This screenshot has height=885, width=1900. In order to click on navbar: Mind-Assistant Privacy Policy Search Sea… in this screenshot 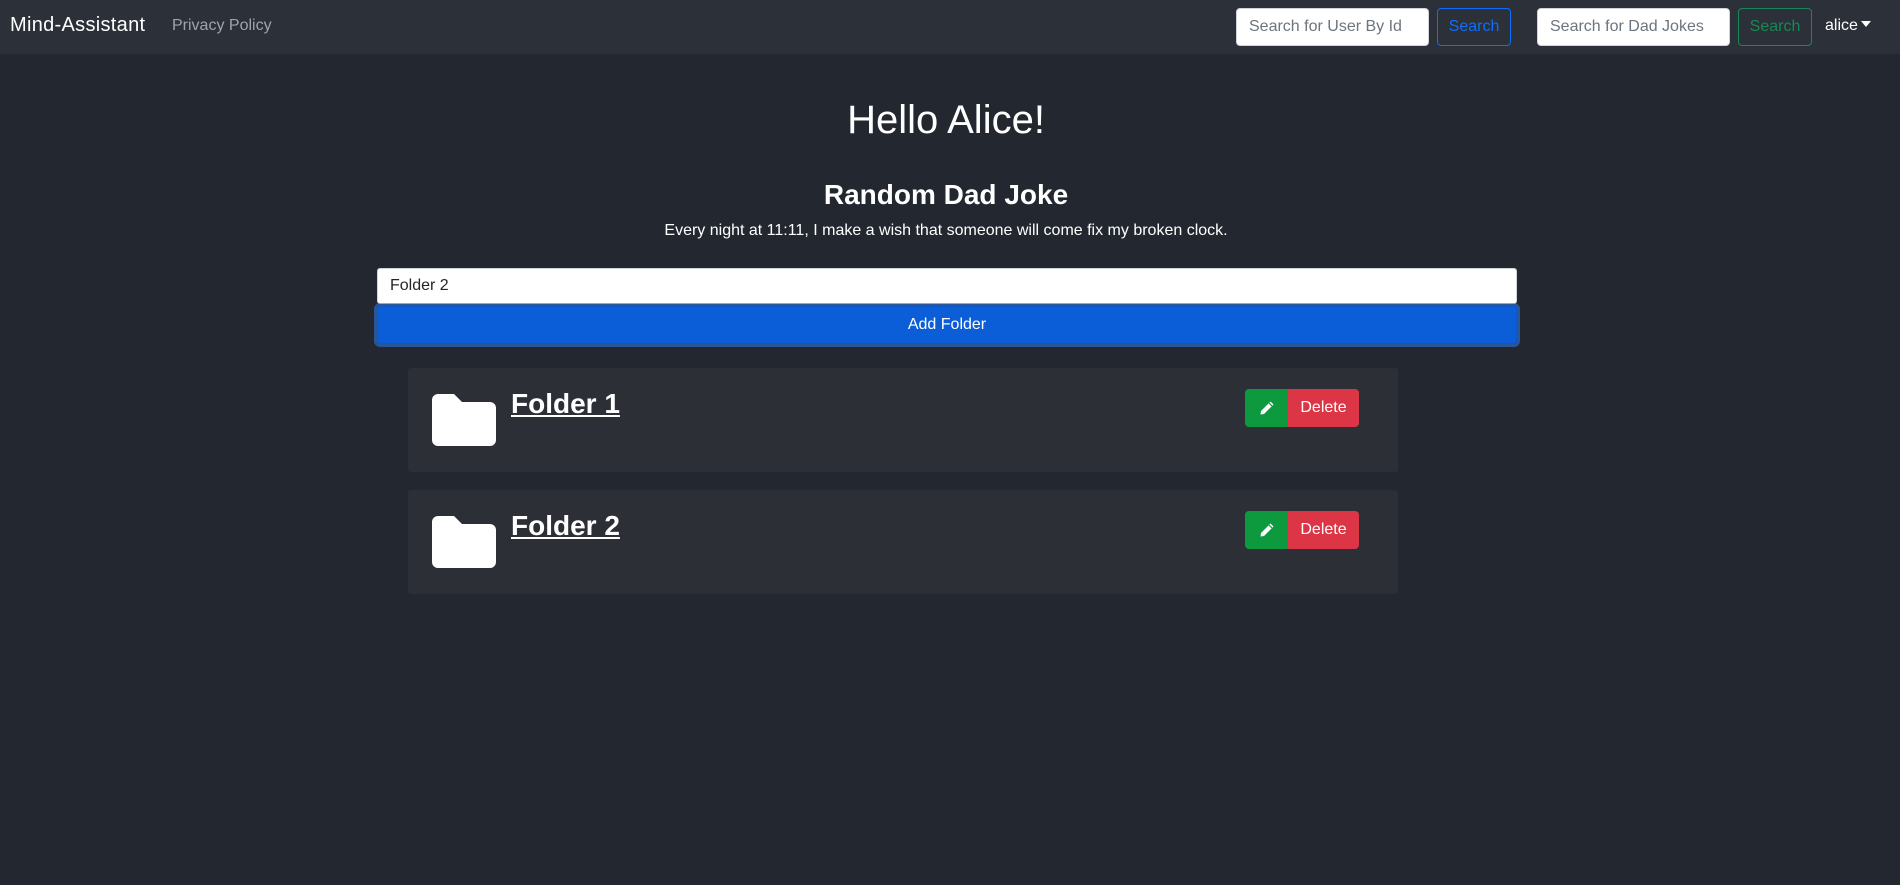, I will do `click(950, 27)`.